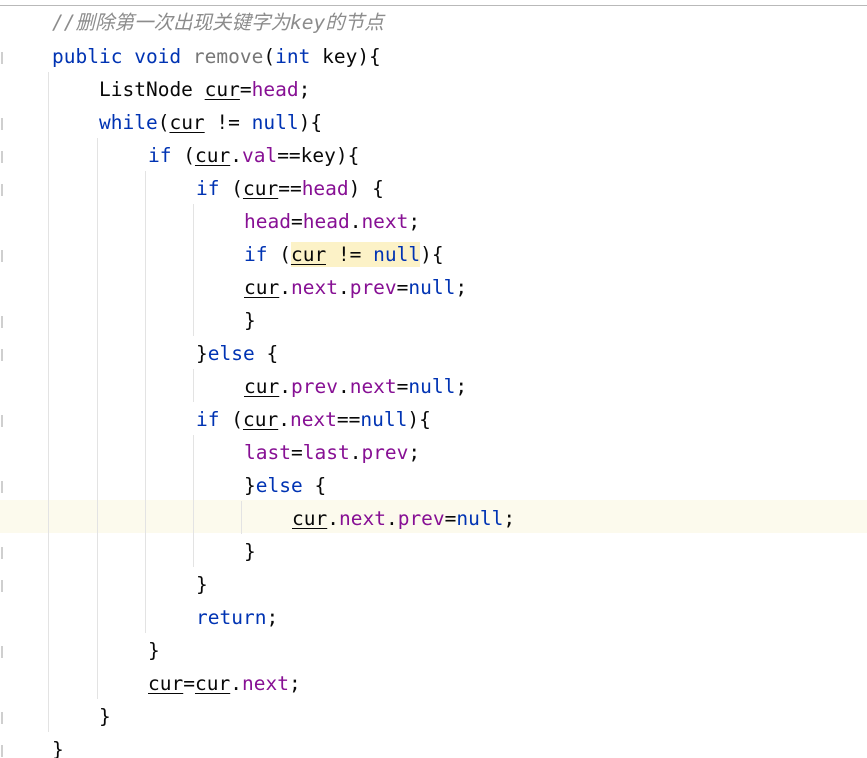 Image resolution: width=867 pixels, height=758 pixels. What do you see at coordinates (228, 56) in the screenshot?
I see `code-token: remove` at bounding box center [228, 56].